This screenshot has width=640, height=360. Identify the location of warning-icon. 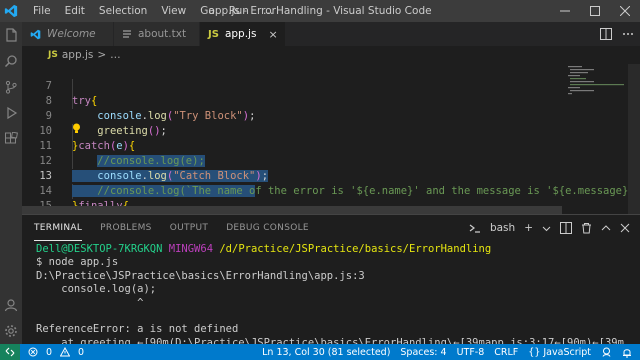
(65, 352).